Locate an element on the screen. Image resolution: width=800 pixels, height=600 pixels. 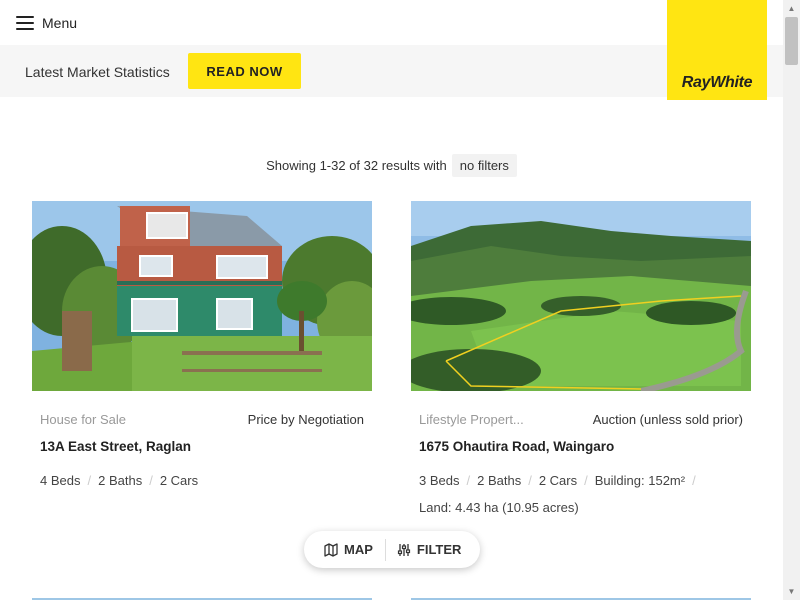
results-count-text: Showing 1-32 of 32 results with is located at coordinates (356, 165).